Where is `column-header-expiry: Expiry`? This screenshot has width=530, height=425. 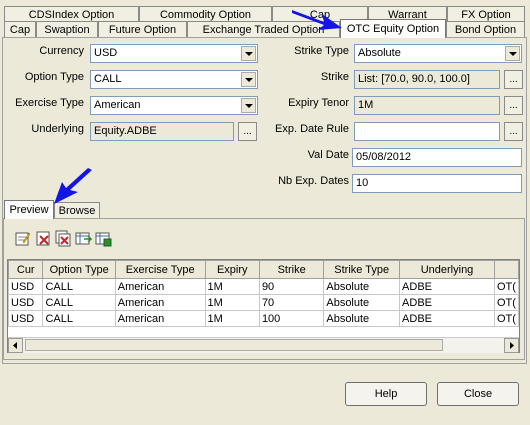
column-header-expiry: Expiry is located at coordinates (232, 269).